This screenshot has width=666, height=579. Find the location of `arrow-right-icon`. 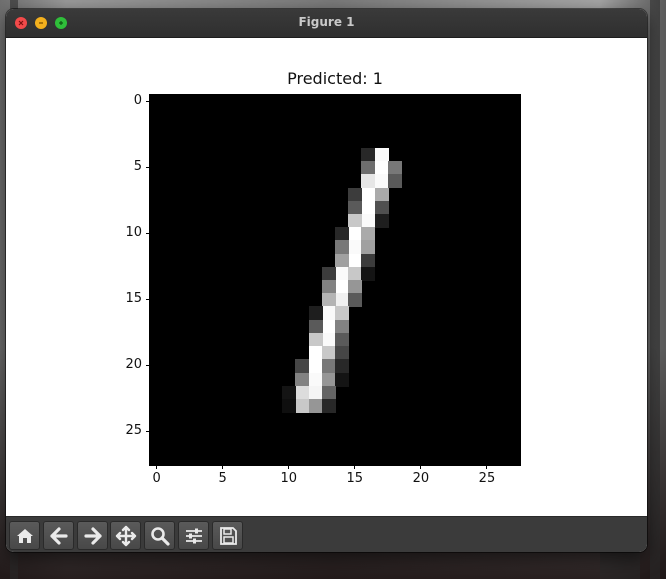

arrow-right-icon is located at coordinates (92, 535).